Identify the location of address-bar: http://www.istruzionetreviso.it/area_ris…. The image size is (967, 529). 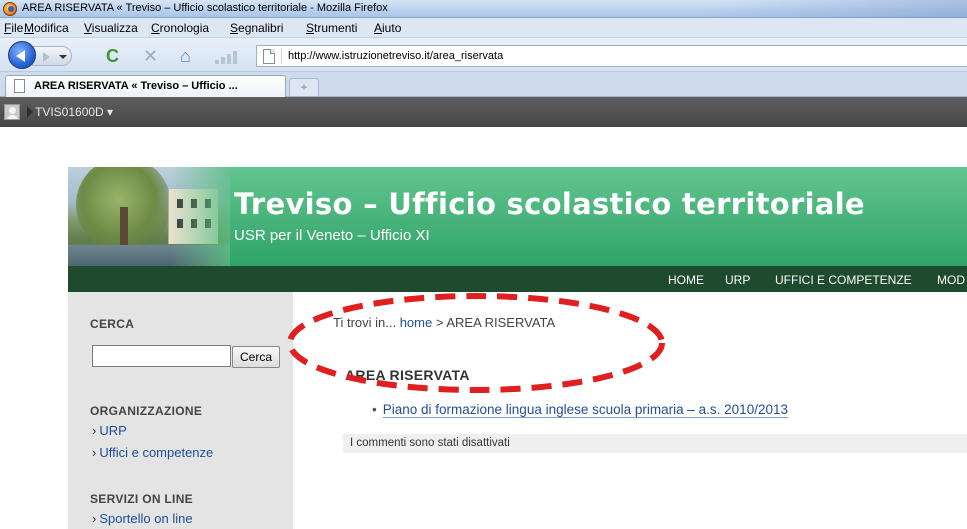
(611, 56).